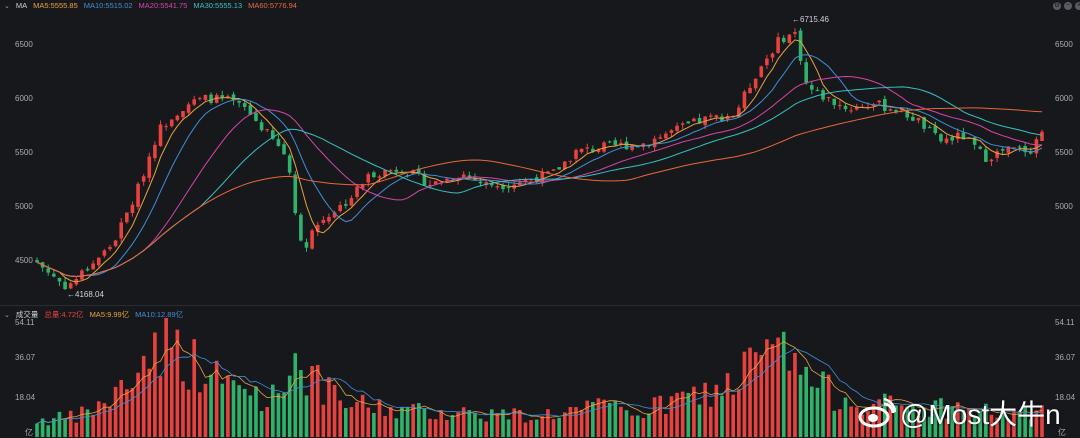  I want to click on low-annotation: ←4168.04, so click(85, 294).